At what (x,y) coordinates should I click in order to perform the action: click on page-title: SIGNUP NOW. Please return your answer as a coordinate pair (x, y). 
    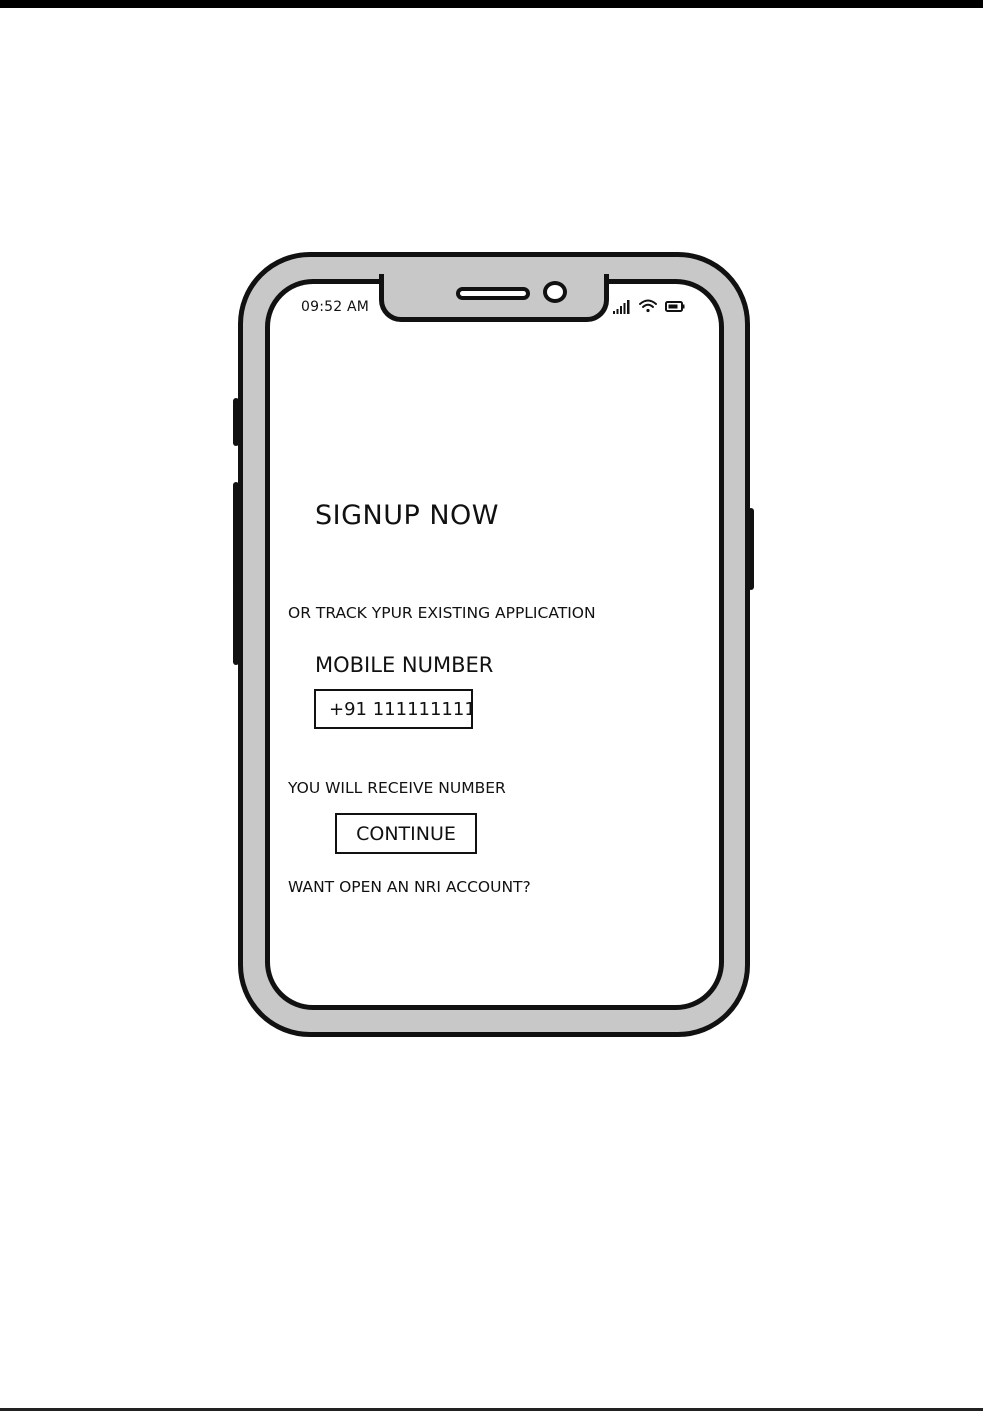
    Looking at the image, I should click on (407, 515).